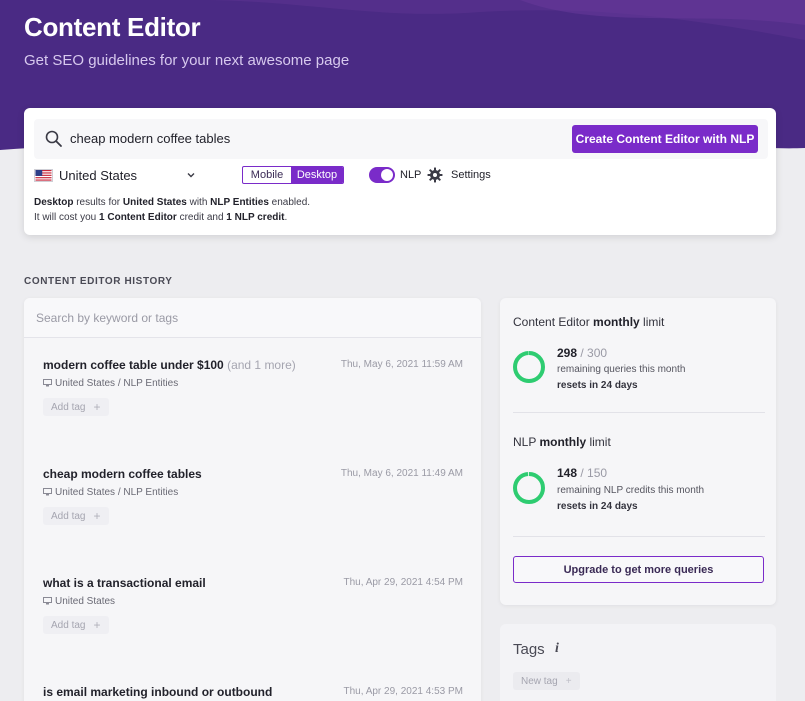  Describe the element at coordinates (317, 175) in the screenshot. I see `device-desktop-option: Desktop` at that location.